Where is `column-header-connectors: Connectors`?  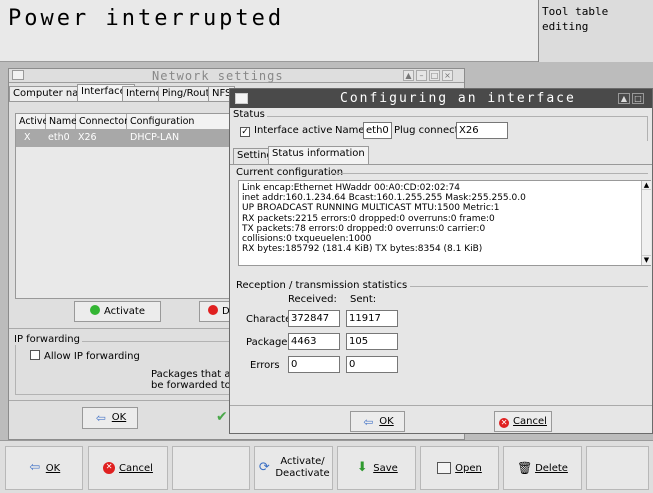
column-header-connectors: Connectors is located at coordinates (104, 122).